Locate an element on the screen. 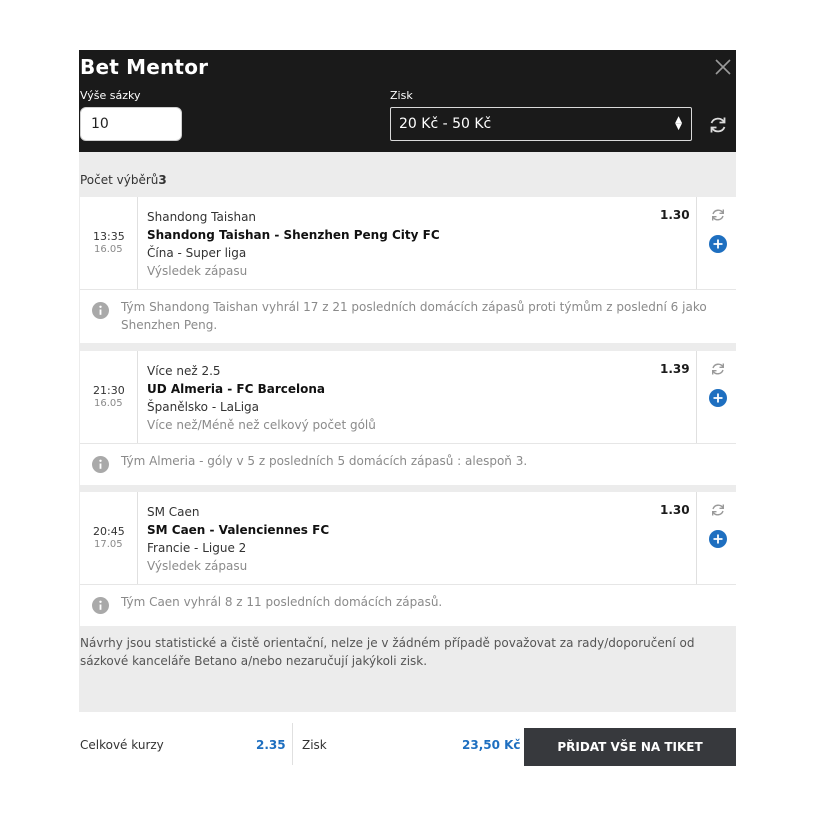  bet-time: 21:30 16.05 is located at coordinates (109, 397).